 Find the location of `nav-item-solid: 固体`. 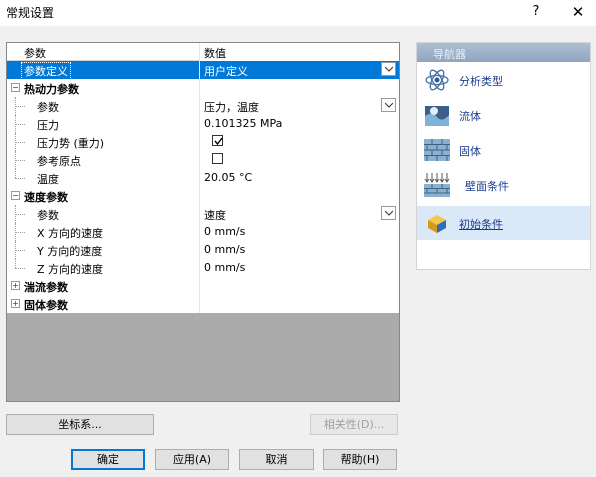

nav-item-solid: 固体 is located at coordinates (503, 150).